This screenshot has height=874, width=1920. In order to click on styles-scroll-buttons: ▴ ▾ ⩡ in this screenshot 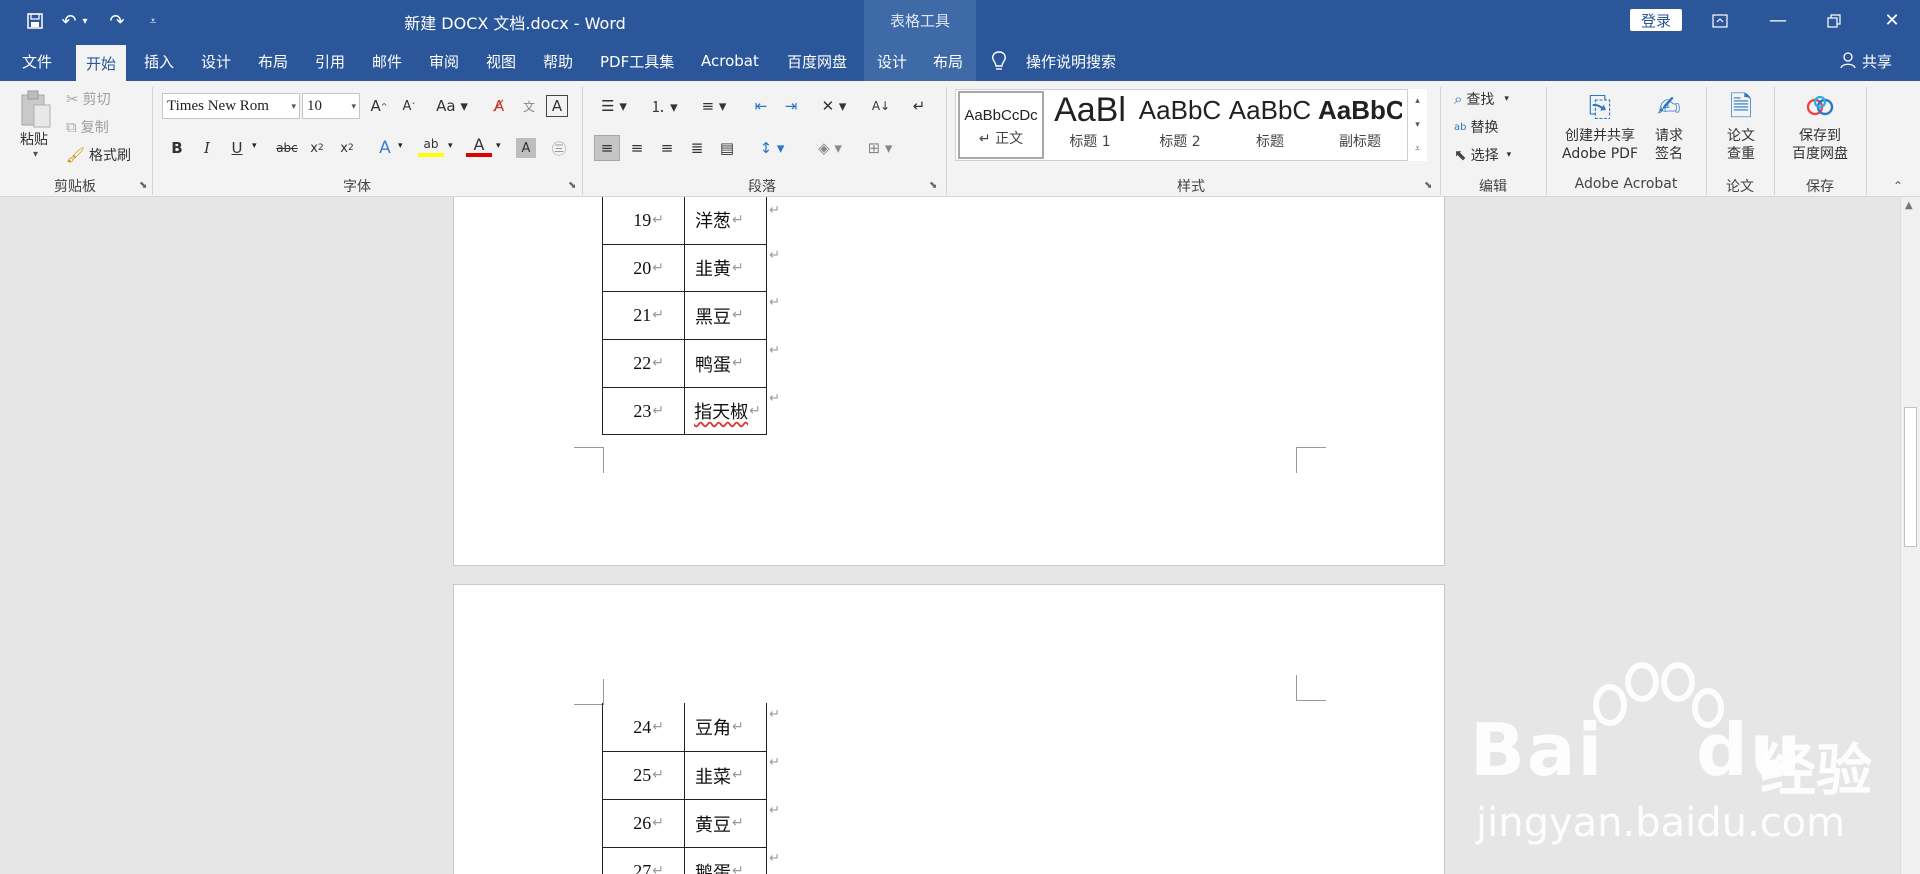, I will do `click(1417, 125)`.